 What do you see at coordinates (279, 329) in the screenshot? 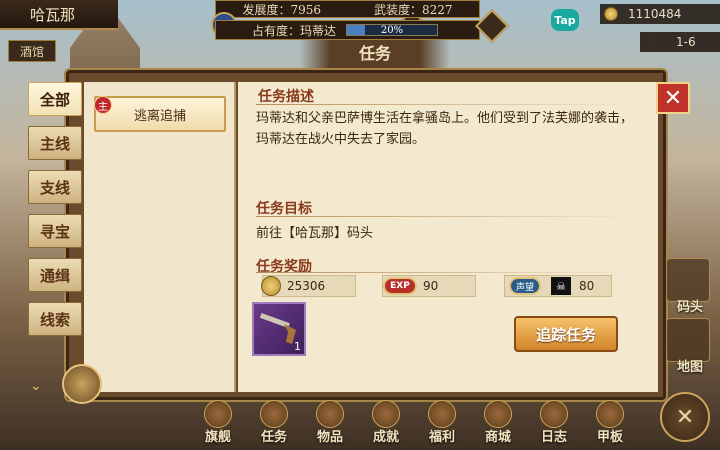
I see `reward-item-pistol: 1` at bounding box center [279, 329].